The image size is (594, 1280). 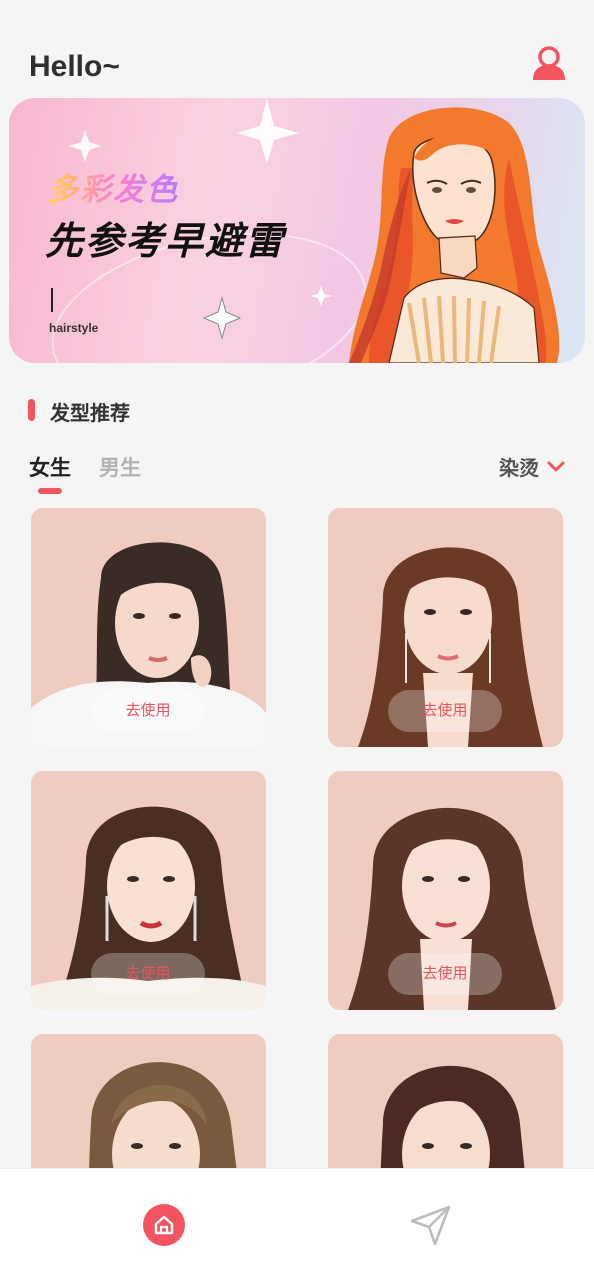 I want to click on home-icon, so click(x=164, y=1225).